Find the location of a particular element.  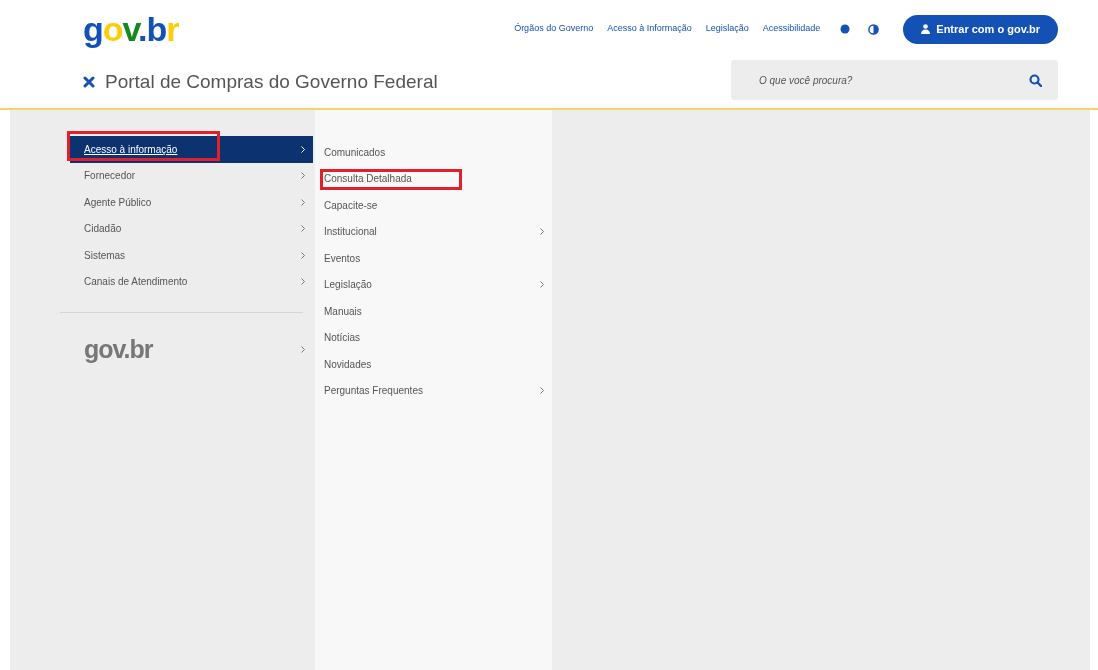

nav-link: Órgãos do Governo is located at coordinates (554, 29).